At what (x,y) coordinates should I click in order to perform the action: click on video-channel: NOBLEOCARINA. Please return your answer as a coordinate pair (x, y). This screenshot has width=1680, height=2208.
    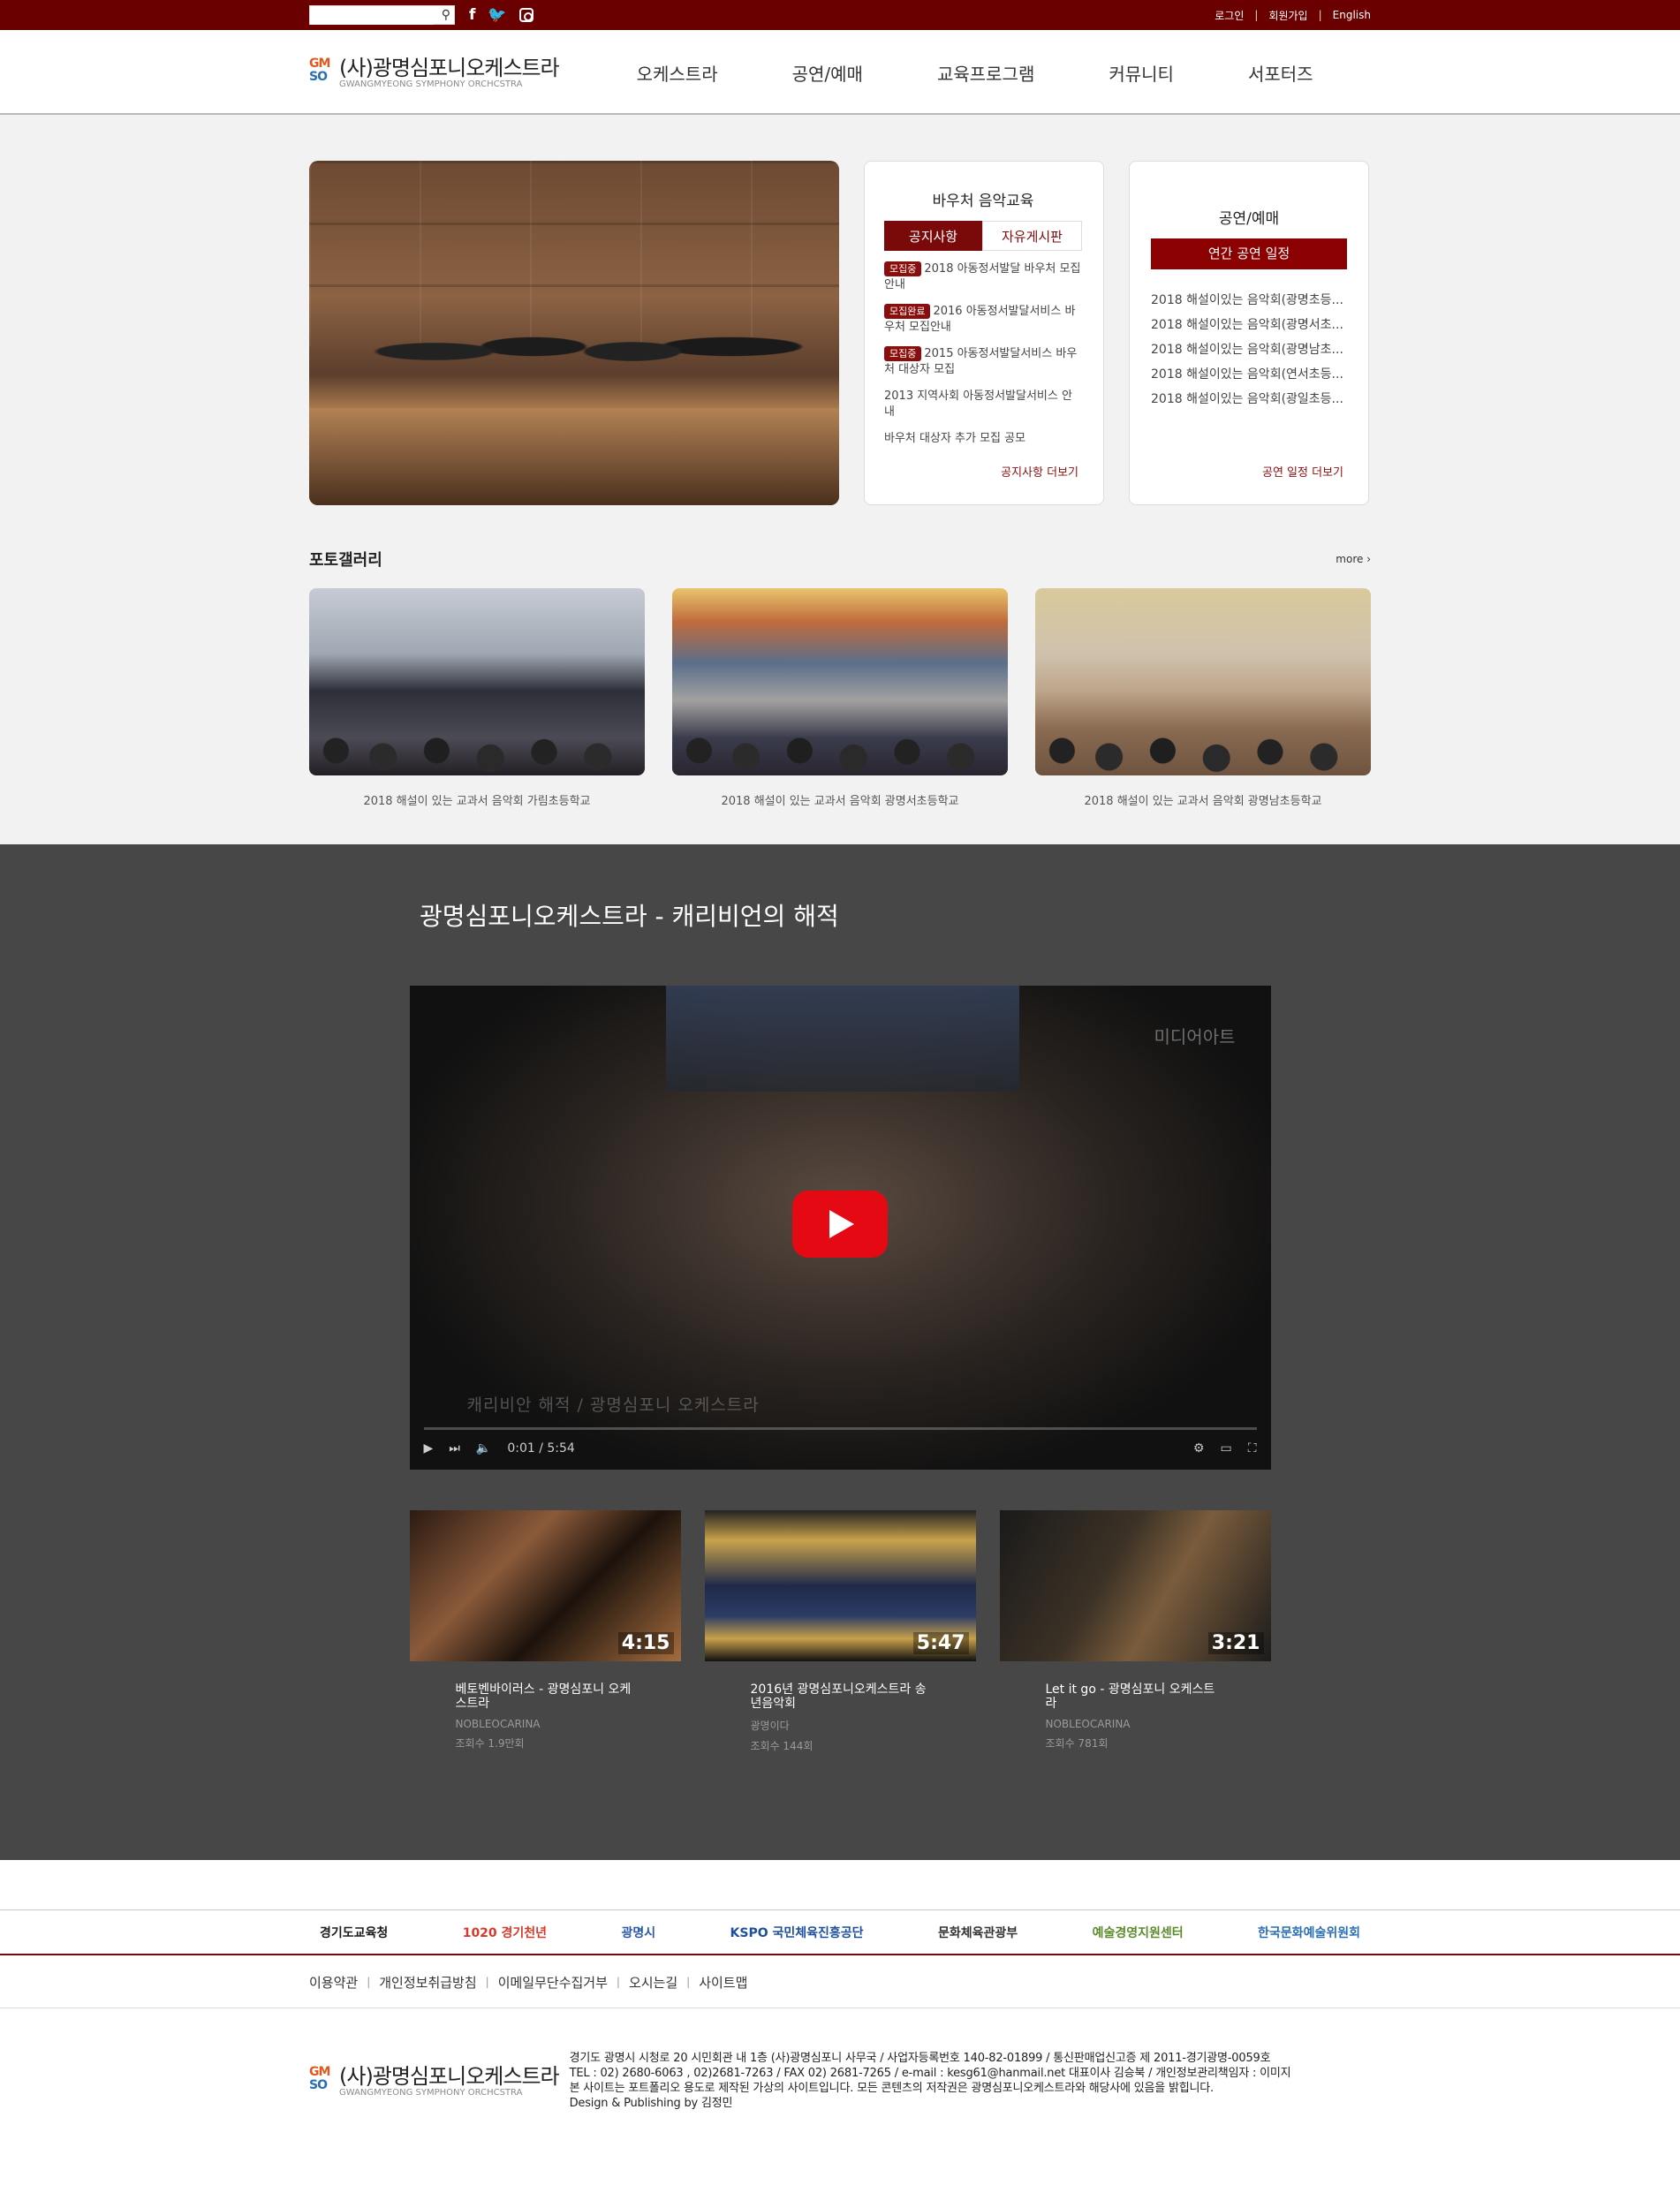
    Looking at the image, I should click on (498, 1724).